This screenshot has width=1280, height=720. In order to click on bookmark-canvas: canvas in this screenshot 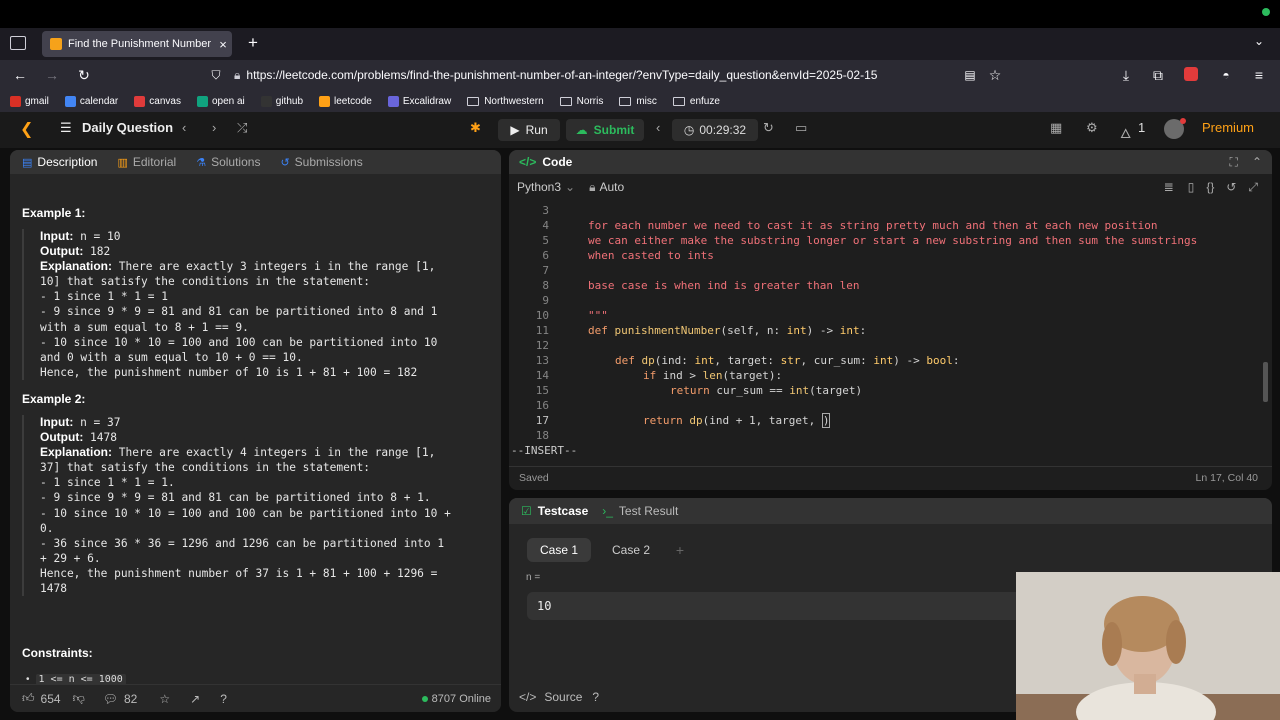, I will do `click(157, 101)`.